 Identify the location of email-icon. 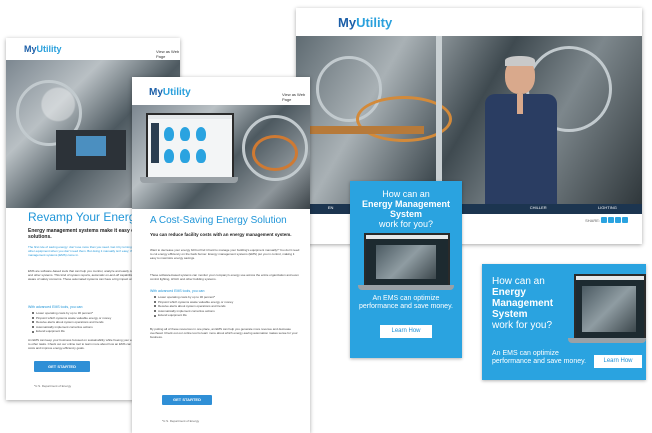
(618, 220).